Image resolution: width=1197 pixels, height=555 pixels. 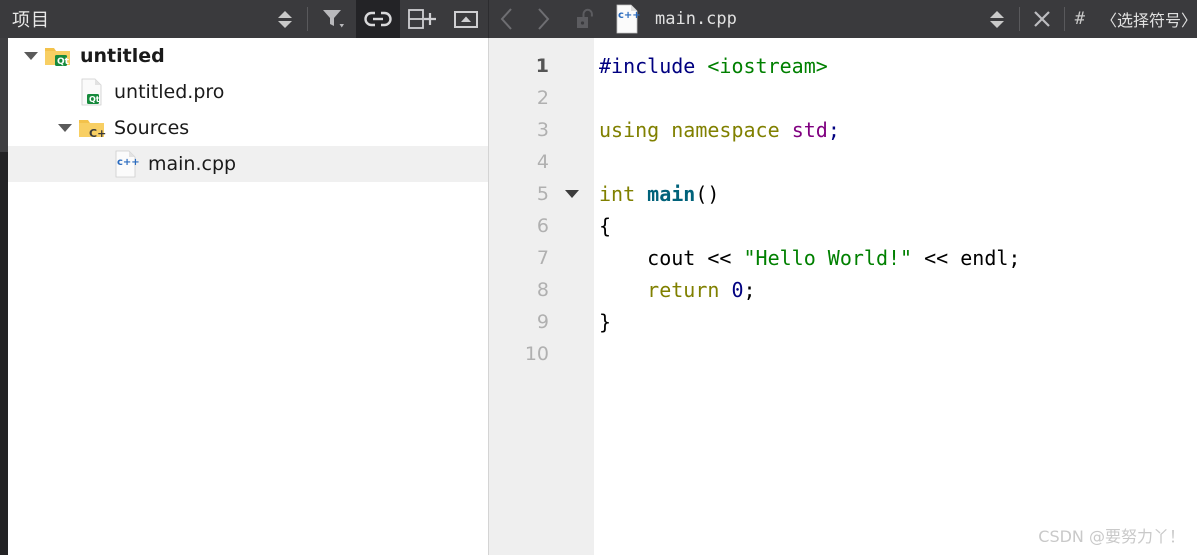 I want to click on tree-item-label: untitled.pro, so click(x=169, y=92).